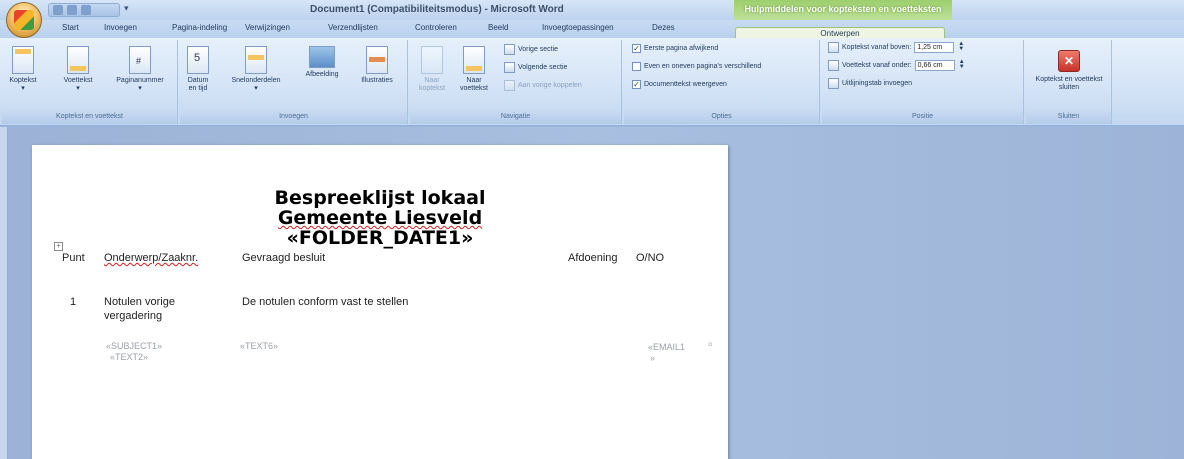  I want to click on picture-button: Afbeelding, so click(322, 62).